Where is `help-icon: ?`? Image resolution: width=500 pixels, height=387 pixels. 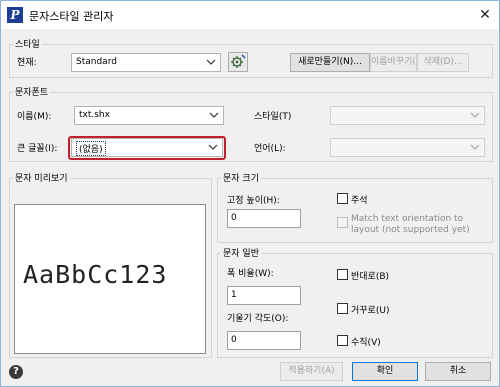 help-icon: ? is located at coordinates (16, 372).